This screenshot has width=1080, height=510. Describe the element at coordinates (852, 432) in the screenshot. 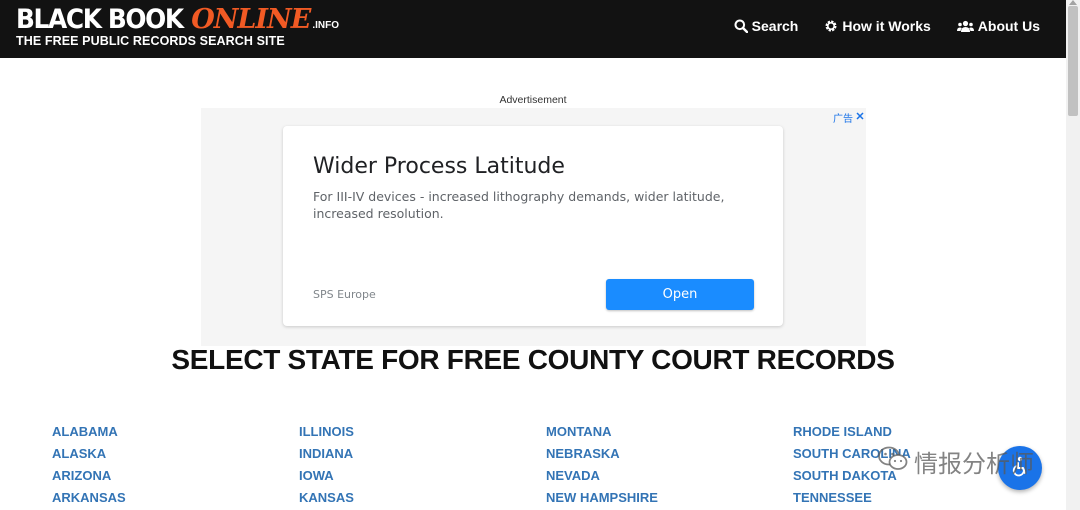

I see `state-link-rhode-island: RHODE ISLAND` at that location.